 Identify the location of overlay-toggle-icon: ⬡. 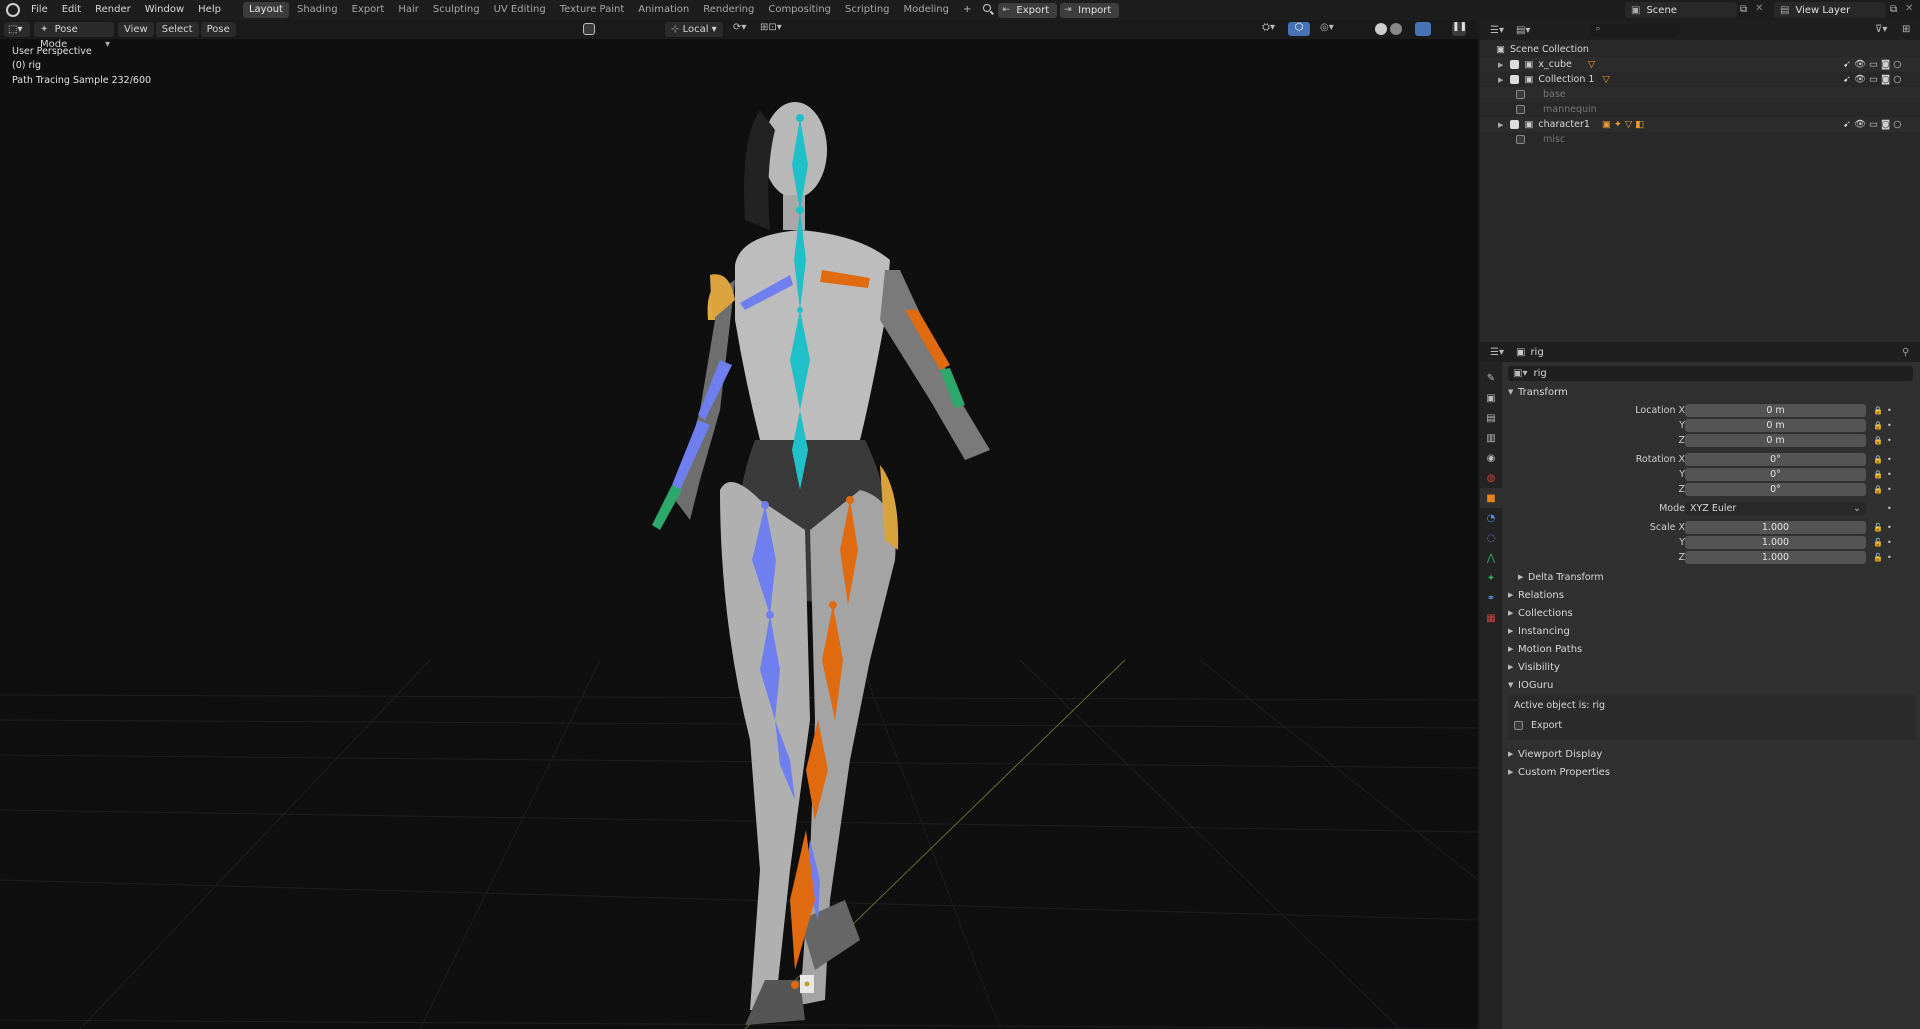
(1299, 29).